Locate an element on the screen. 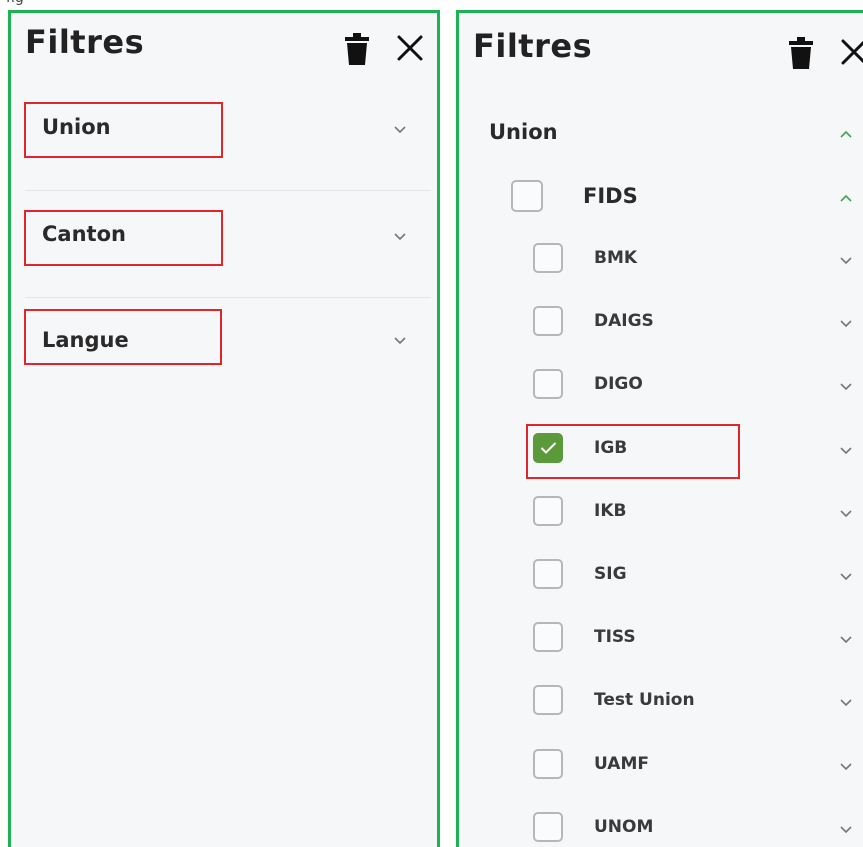 Image resolution: width=863 pixels, height=847 pixels. list-item: SIG is located at coordinates (661, 577).